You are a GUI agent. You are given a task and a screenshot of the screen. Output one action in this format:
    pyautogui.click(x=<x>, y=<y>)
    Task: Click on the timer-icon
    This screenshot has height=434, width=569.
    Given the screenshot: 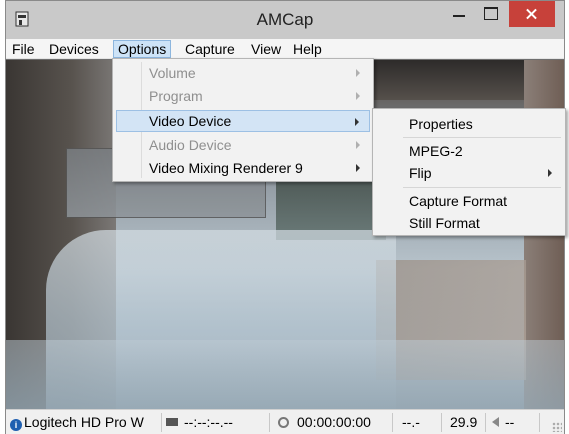 What is the action you would take?
    pyautogui.click(x=283, y=422)
    